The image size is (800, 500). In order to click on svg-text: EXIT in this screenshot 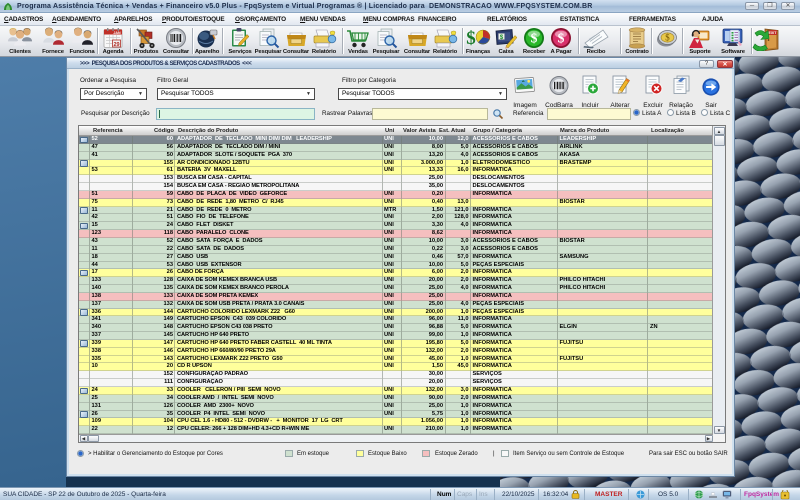, I will do `click(773, 33)`.